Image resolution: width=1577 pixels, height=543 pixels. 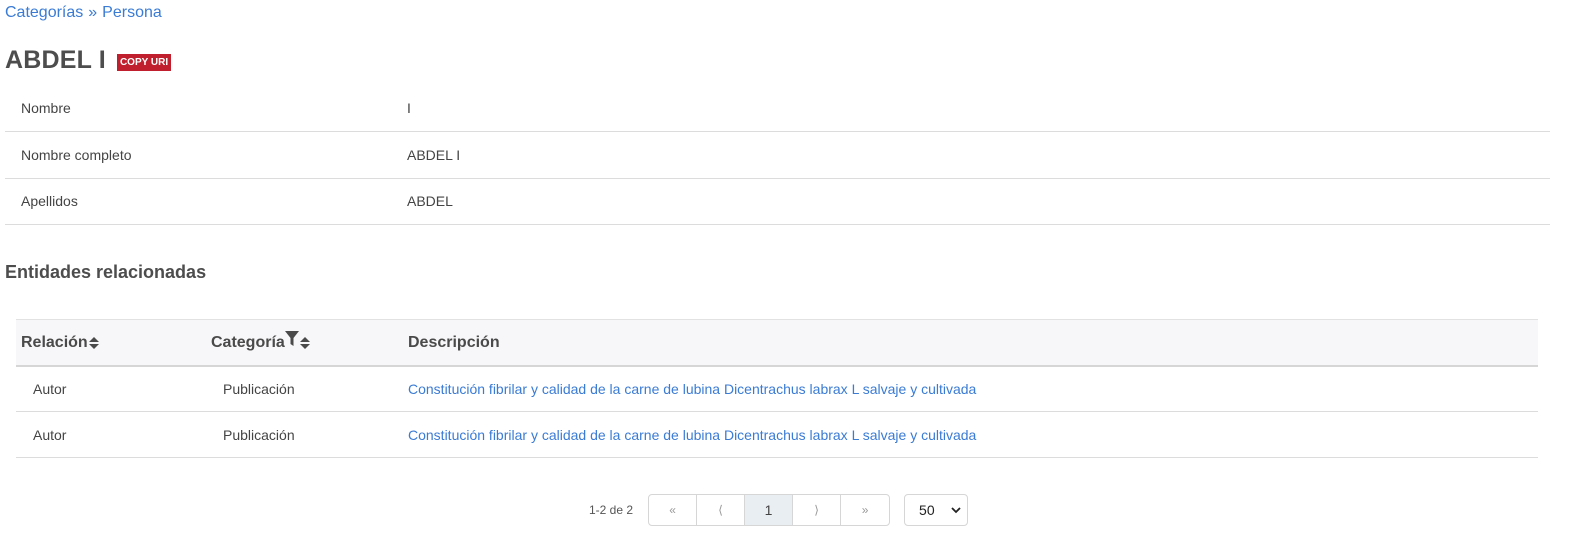 I want to click on title-row: ABDEL I COPY URI, so click(x=88, y=60).